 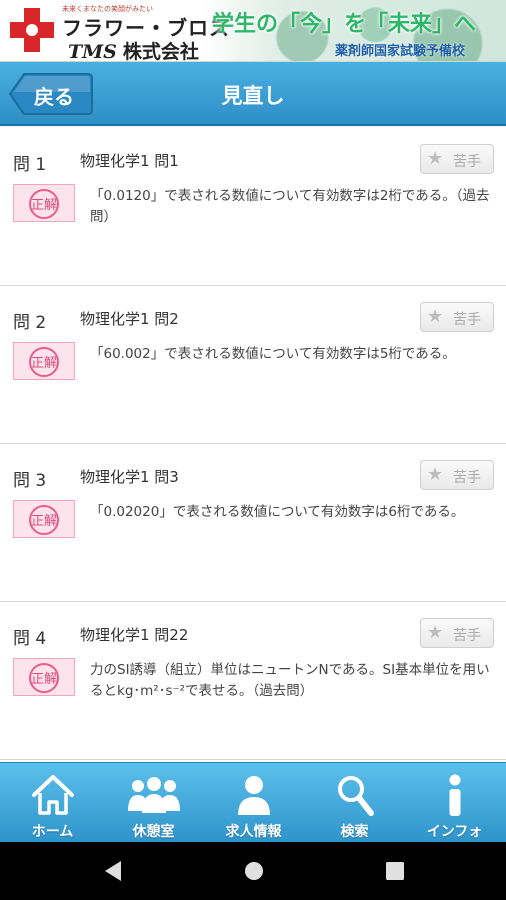 What do you see at coordinates (92, 51) in the screenshot?
I see `banner-company-prefix: TMS` at bounding box center [92, 51].